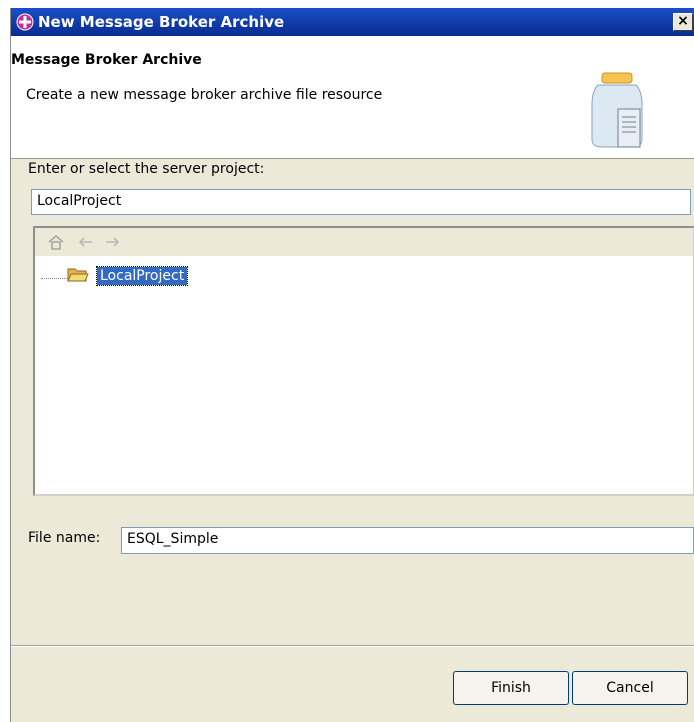  I want to click on button-separator, so click(352, 646).